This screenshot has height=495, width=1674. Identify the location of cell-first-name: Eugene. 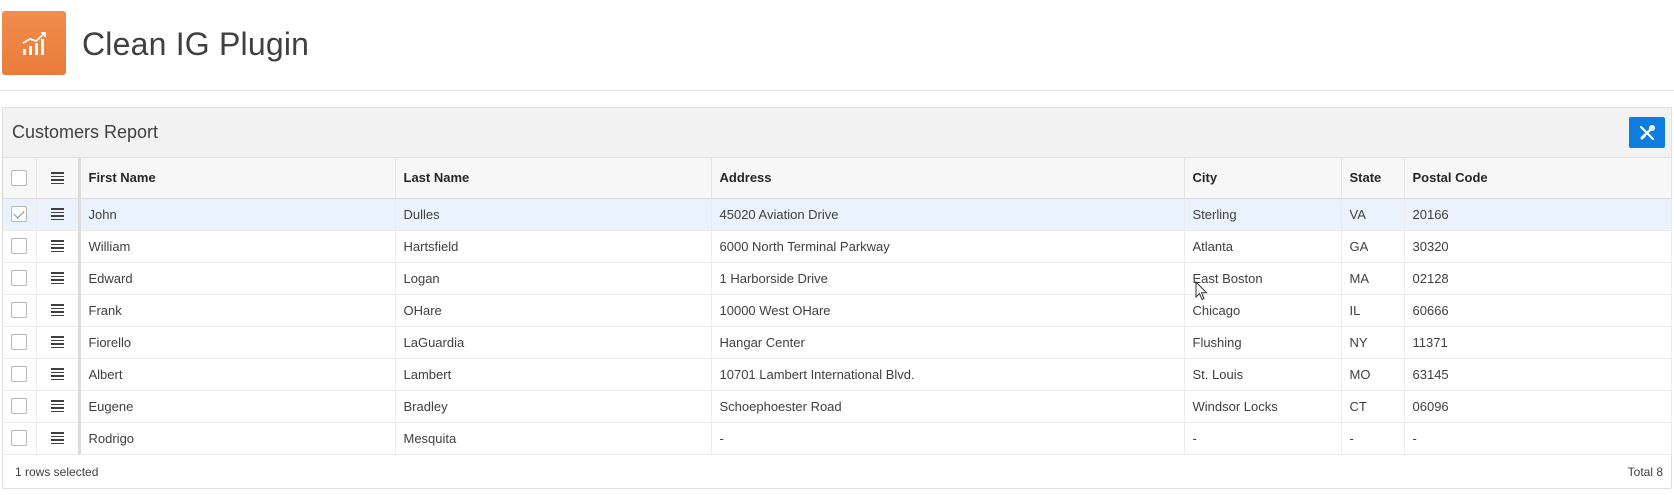
(237, 406).